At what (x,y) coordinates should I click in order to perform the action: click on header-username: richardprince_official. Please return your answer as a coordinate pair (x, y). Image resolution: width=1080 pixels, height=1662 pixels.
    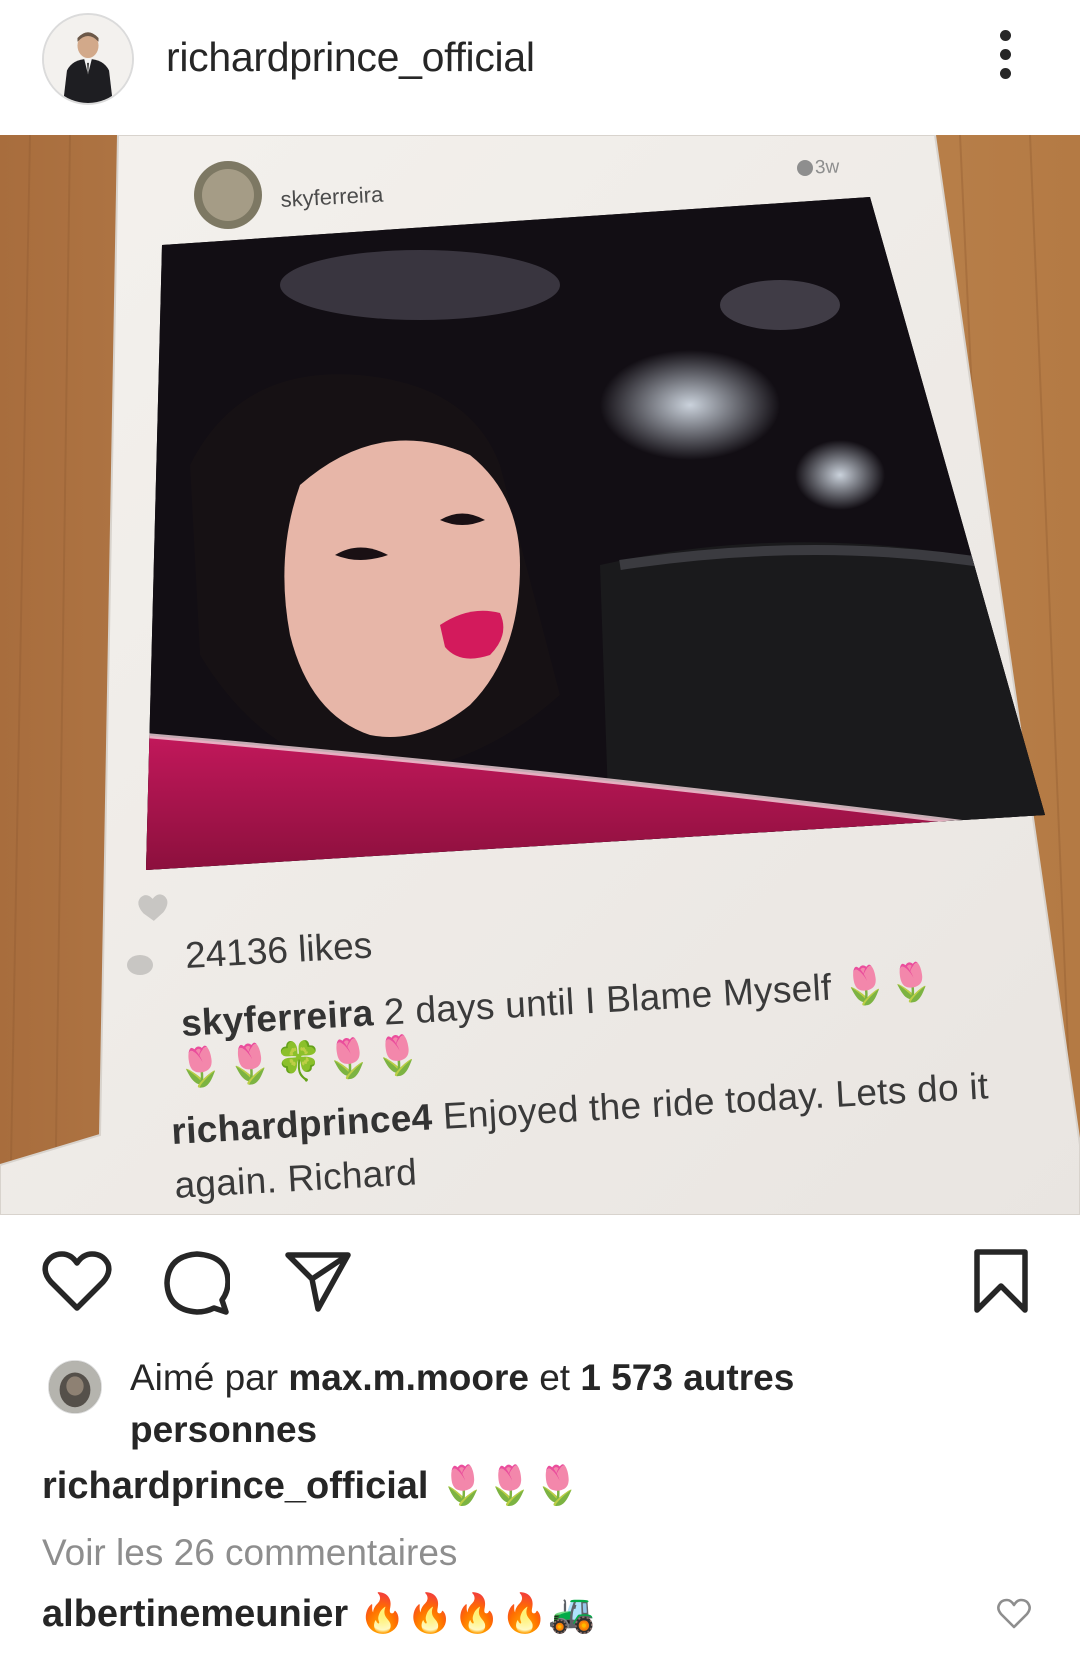
    Looking at the image, I should click on (350, 57).